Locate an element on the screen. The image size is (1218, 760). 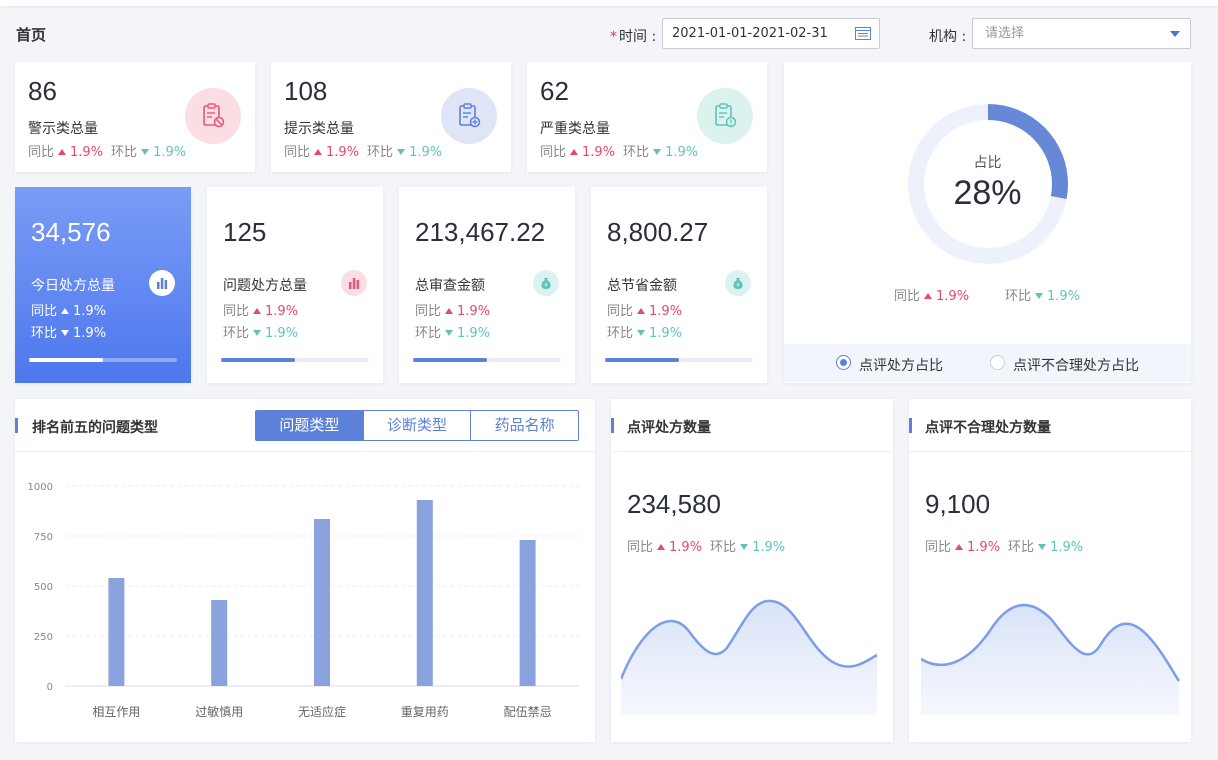
radio-unreasonable-ratio is located at coordinates (997, 362).